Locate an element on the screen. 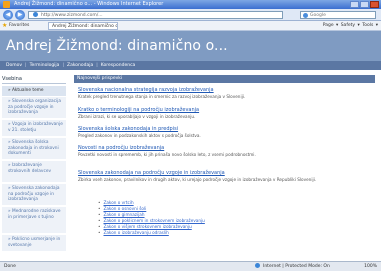 The image size is (381, 271). article-title: Slovenska šolska zakonodaja in predpisi is located at coordinates (224, 129).